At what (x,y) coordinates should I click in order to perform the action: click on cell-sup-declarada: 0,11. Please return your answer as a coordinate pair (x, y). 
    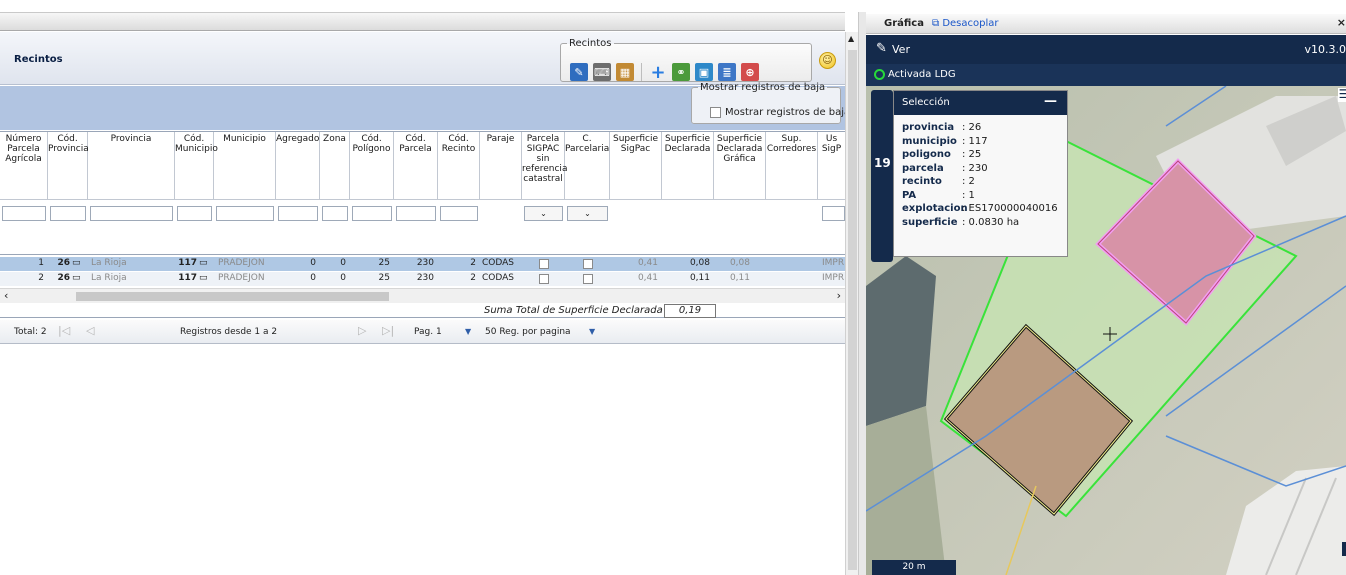
    Looking at the image, I should click on (699, 278).